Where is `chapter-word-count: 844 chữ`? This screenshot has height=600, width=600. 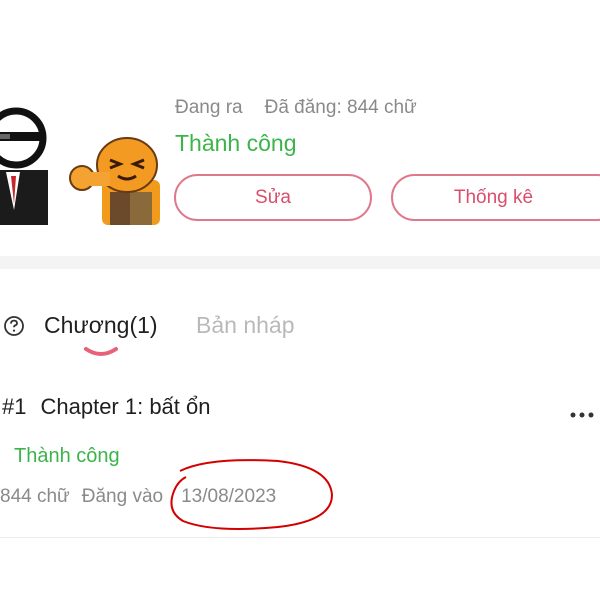 chapter-word-count: 844 chữ is located at coordinates (35, 496).